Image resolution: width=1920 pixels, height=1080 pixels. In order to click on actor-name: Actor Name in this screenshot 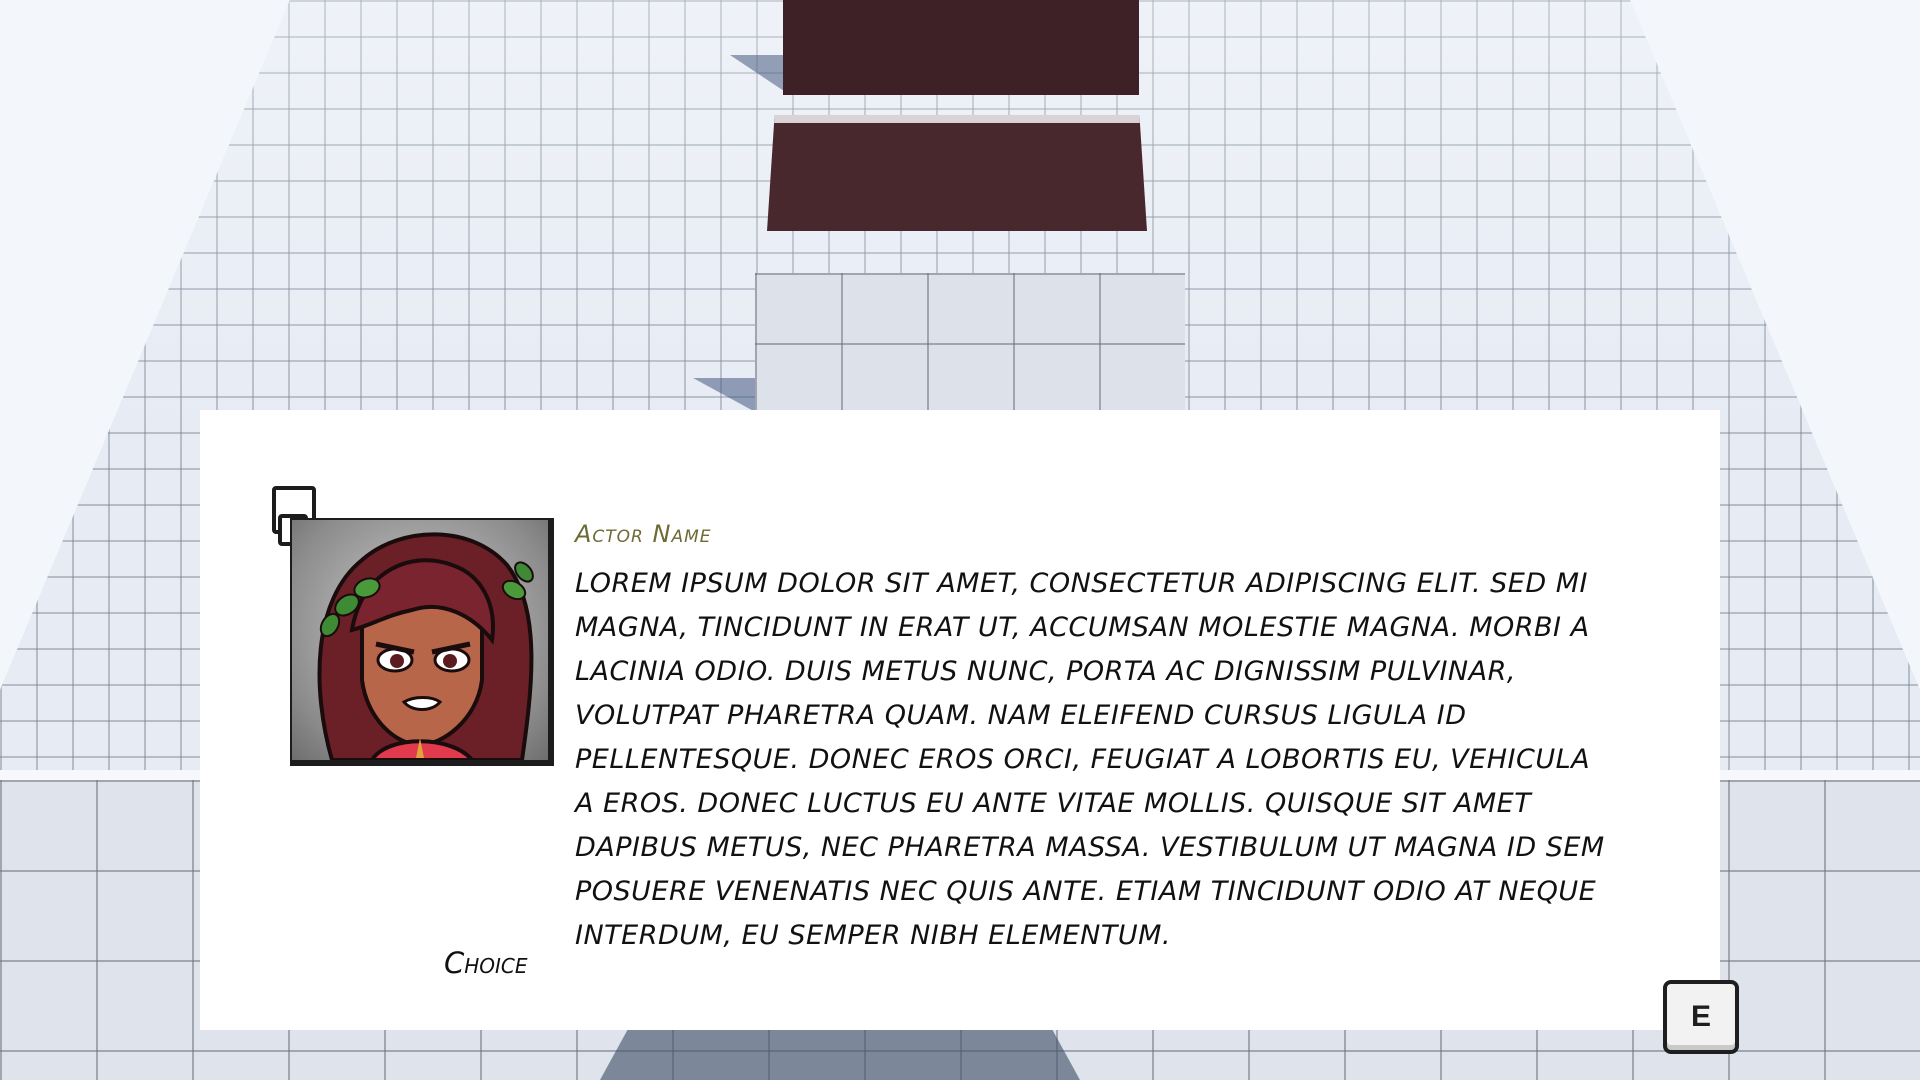, I will do `click(643, 534)`.